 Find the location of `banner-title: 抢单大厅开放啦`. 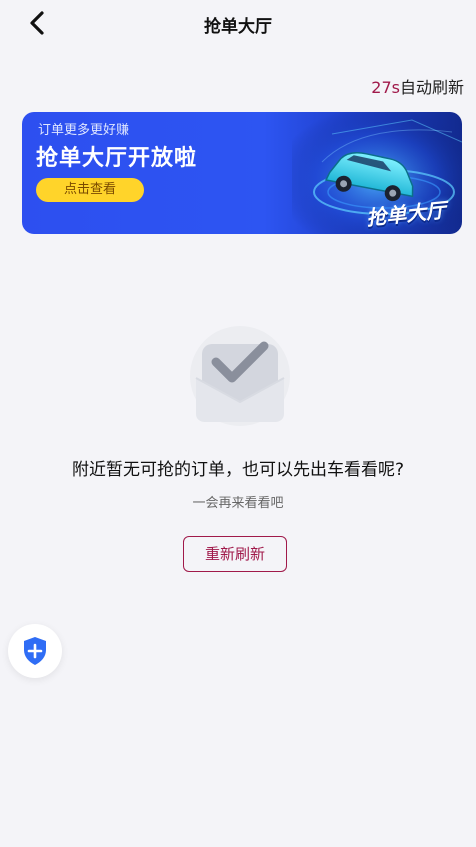

banner-title: 抢单大厅开放啦 is located at coordinates (117, 158).